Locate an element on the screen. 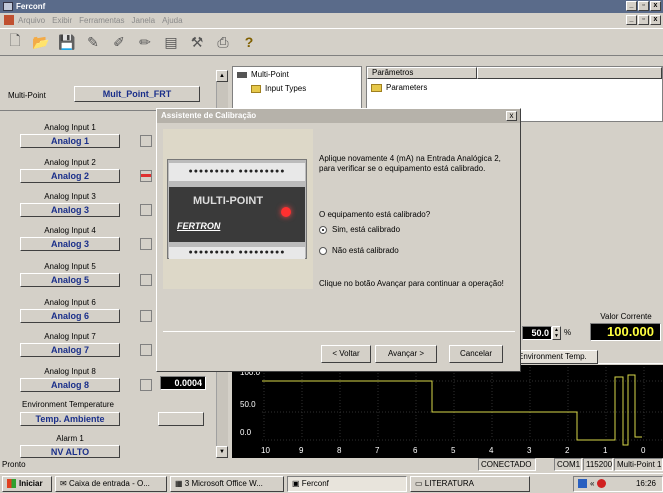 This screenshot has width=663, height=493. task-ferconf-label: Ferconf is located at coordinates (315, 483).